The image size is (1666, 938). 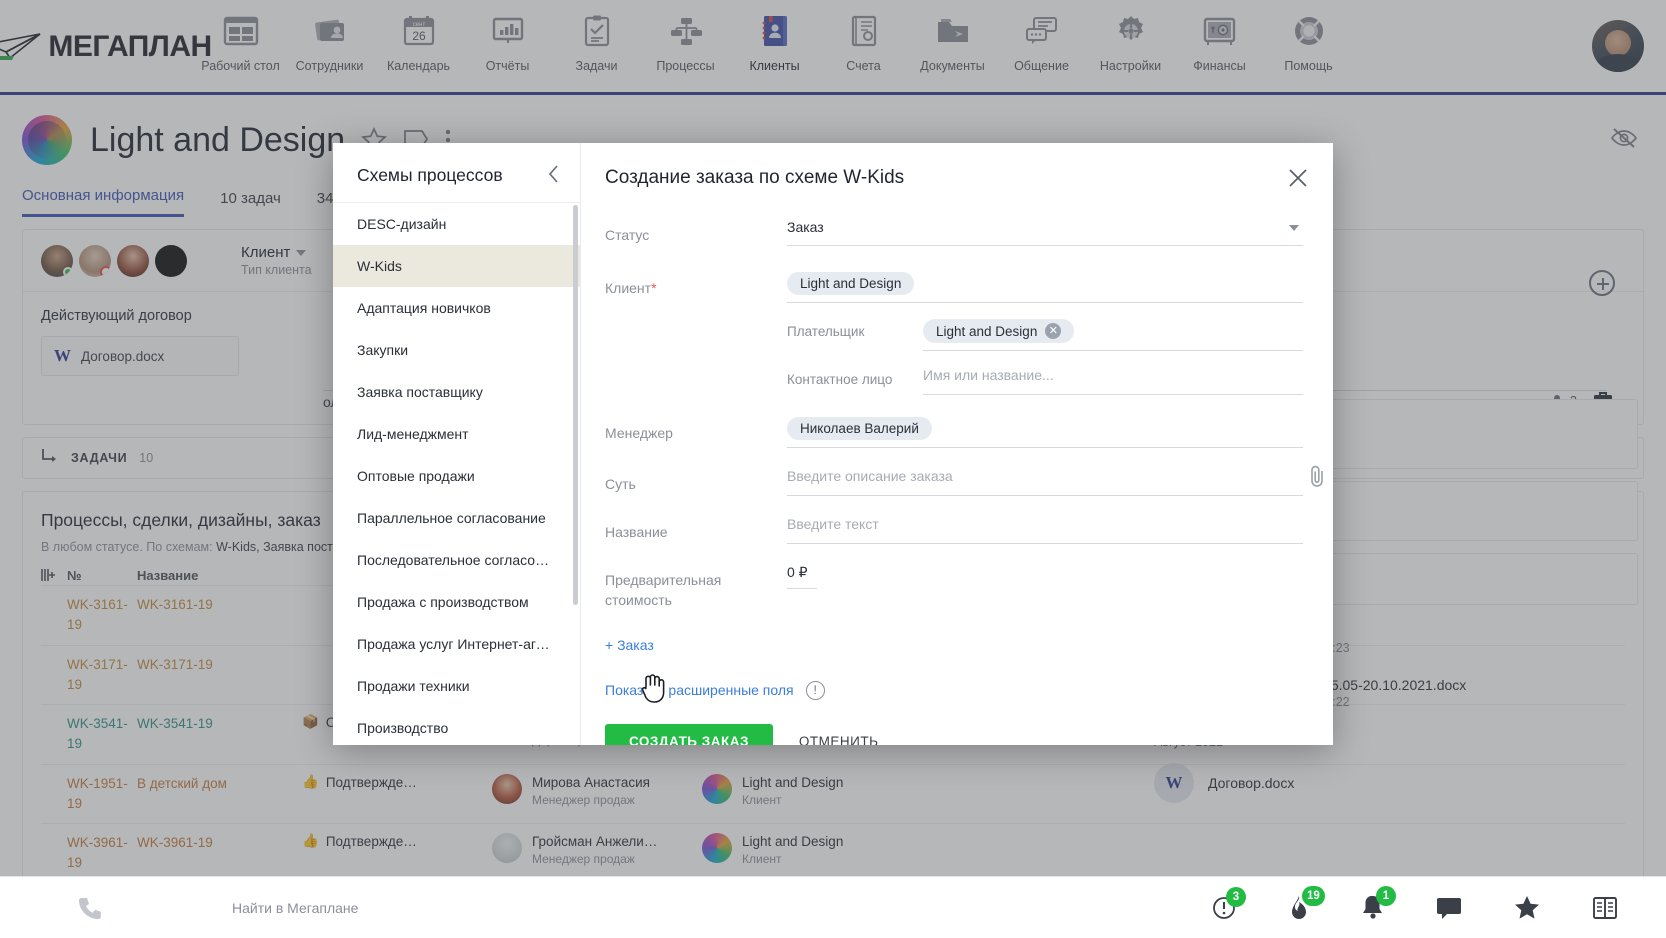 I want to click on advanced-fields-row: Показать расширенные поля !, so click(x=954, y=690).